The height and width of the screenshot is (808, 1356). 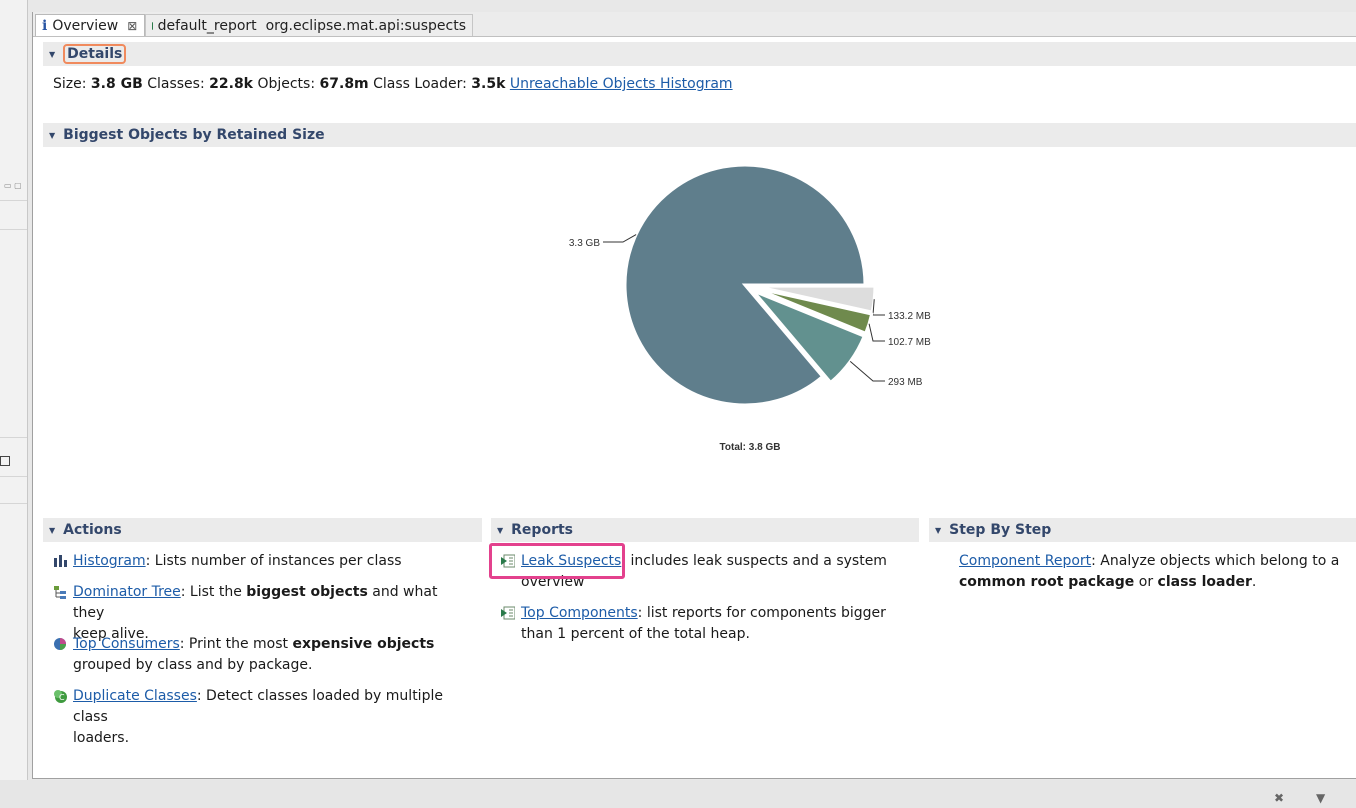 I want to click on dominator-tree-link: Dominator Tree, so click(x=127, y=592).